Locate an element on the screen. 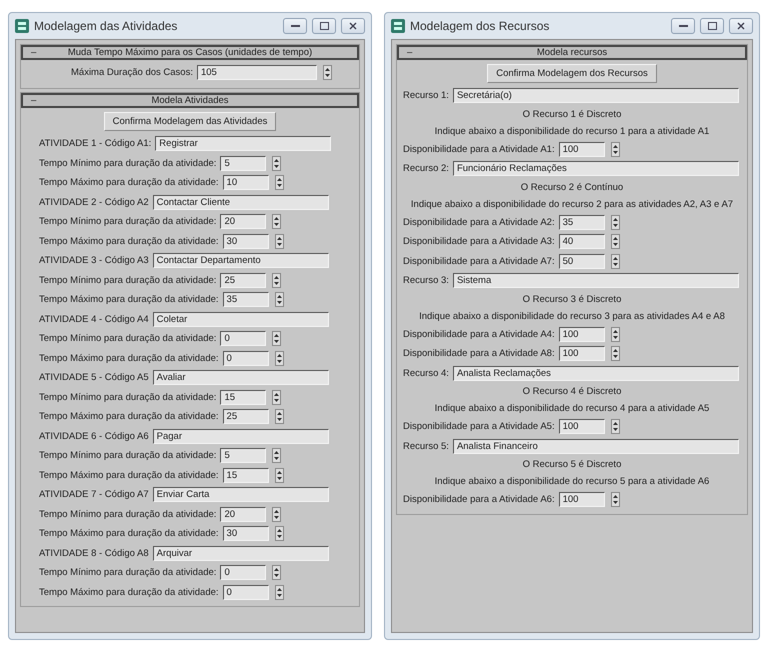 This screenshot has width=764, height=648. rollout-header: – Muda Tempo Máximo para os Casos (unidades de tempo) is located at coordinates (190, 52).